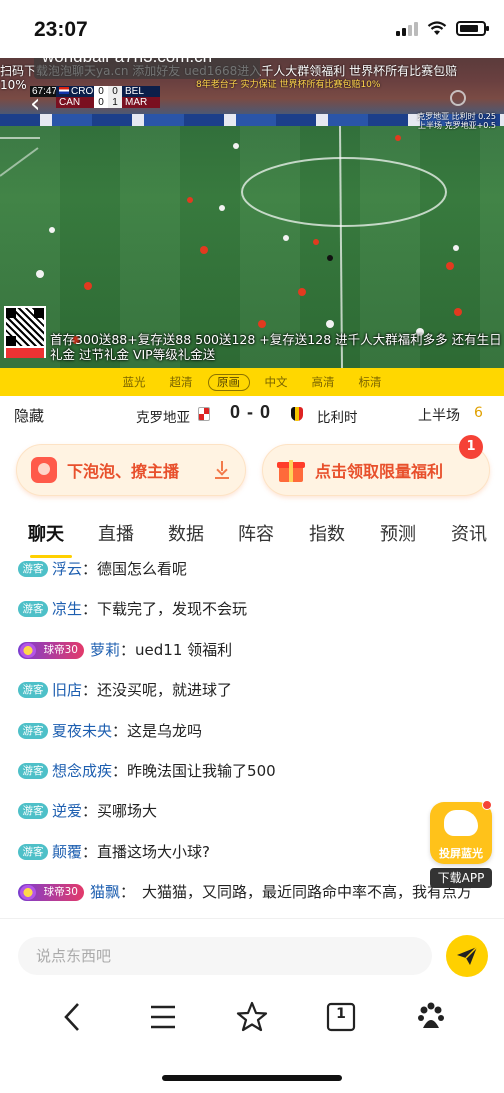 Image resolution: width=504 pixels, height=1093 pixels. Describe the element at coordinates (147, 68) in the screenshot. I see `url-banner: worldball-a7h3.com.cn` at that location.